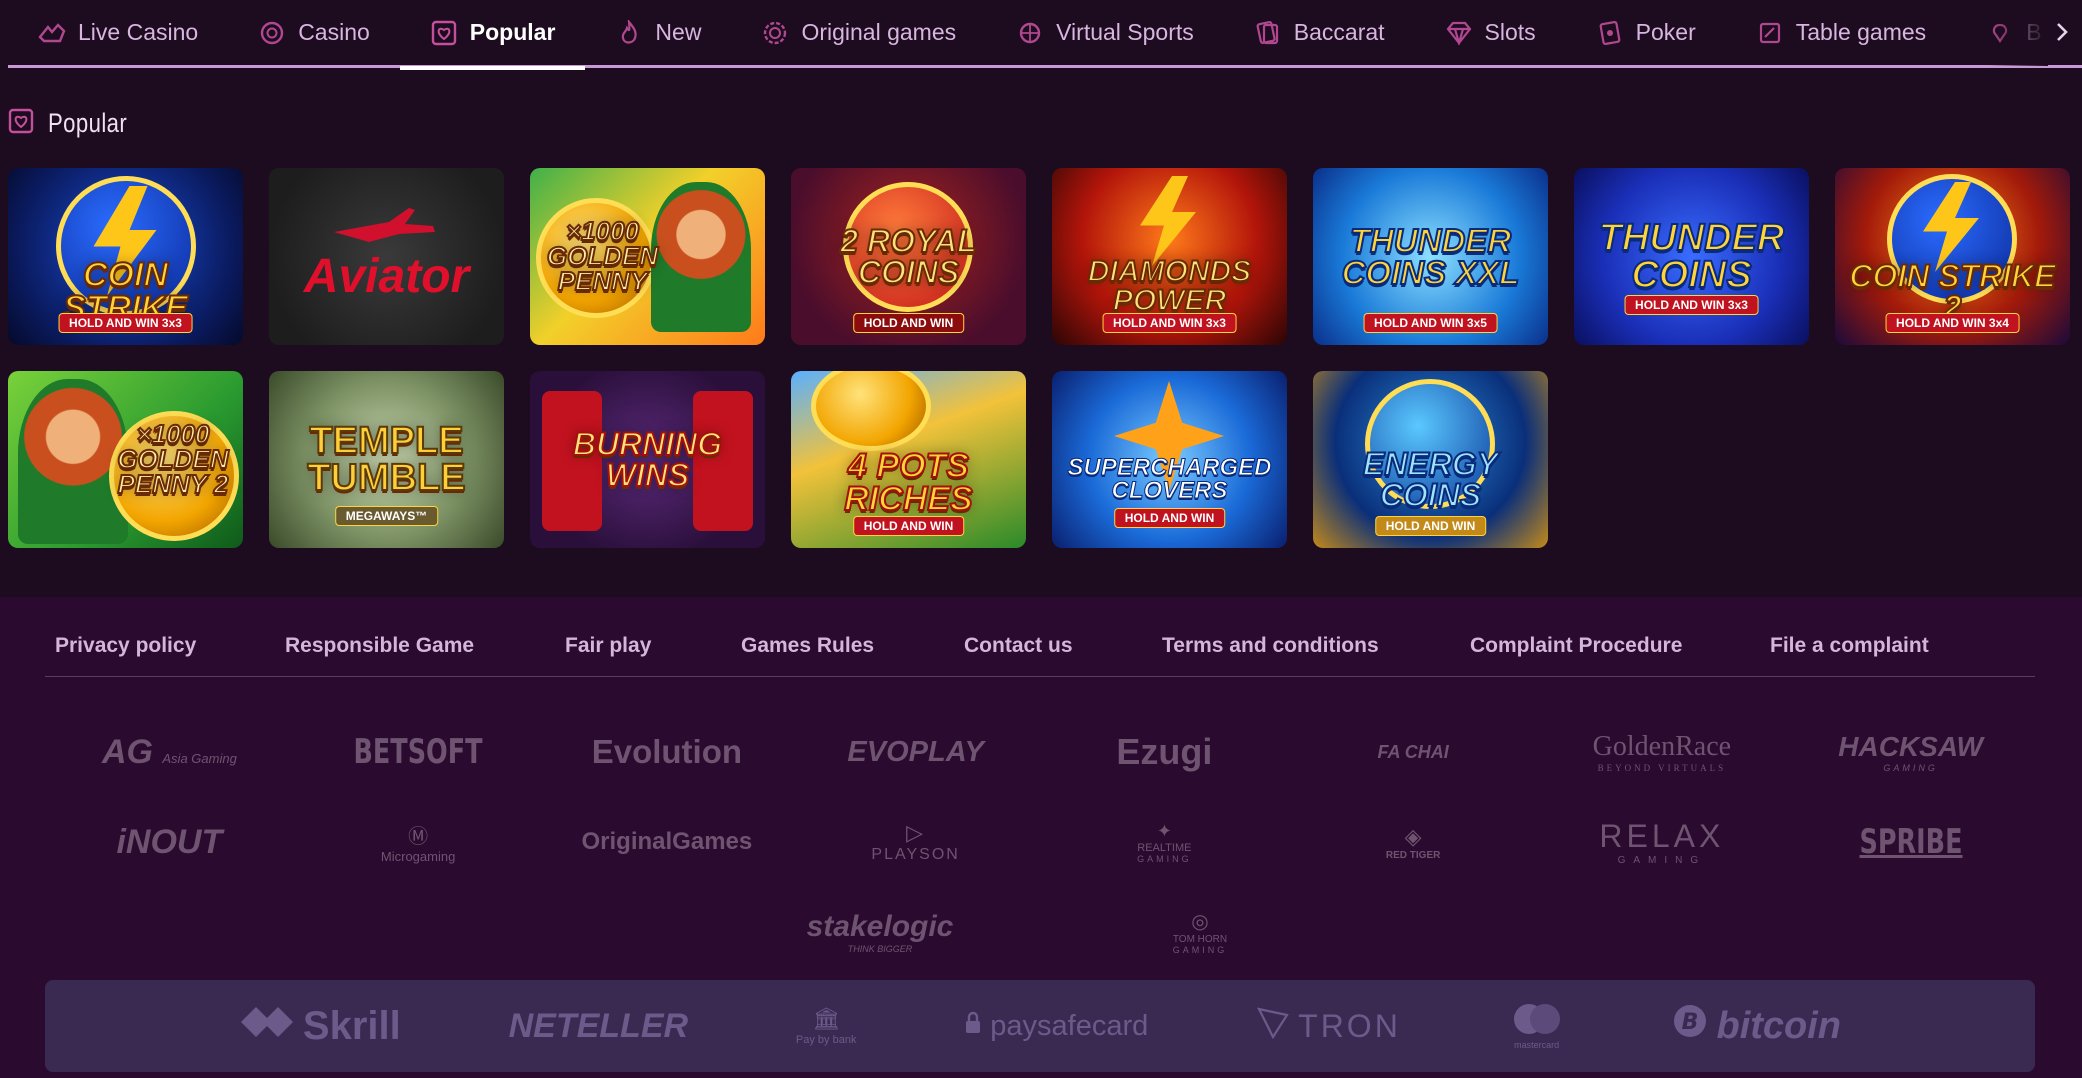  I want to click on provider-logo-relax: RELAX GAMING, so click(1662, 842).